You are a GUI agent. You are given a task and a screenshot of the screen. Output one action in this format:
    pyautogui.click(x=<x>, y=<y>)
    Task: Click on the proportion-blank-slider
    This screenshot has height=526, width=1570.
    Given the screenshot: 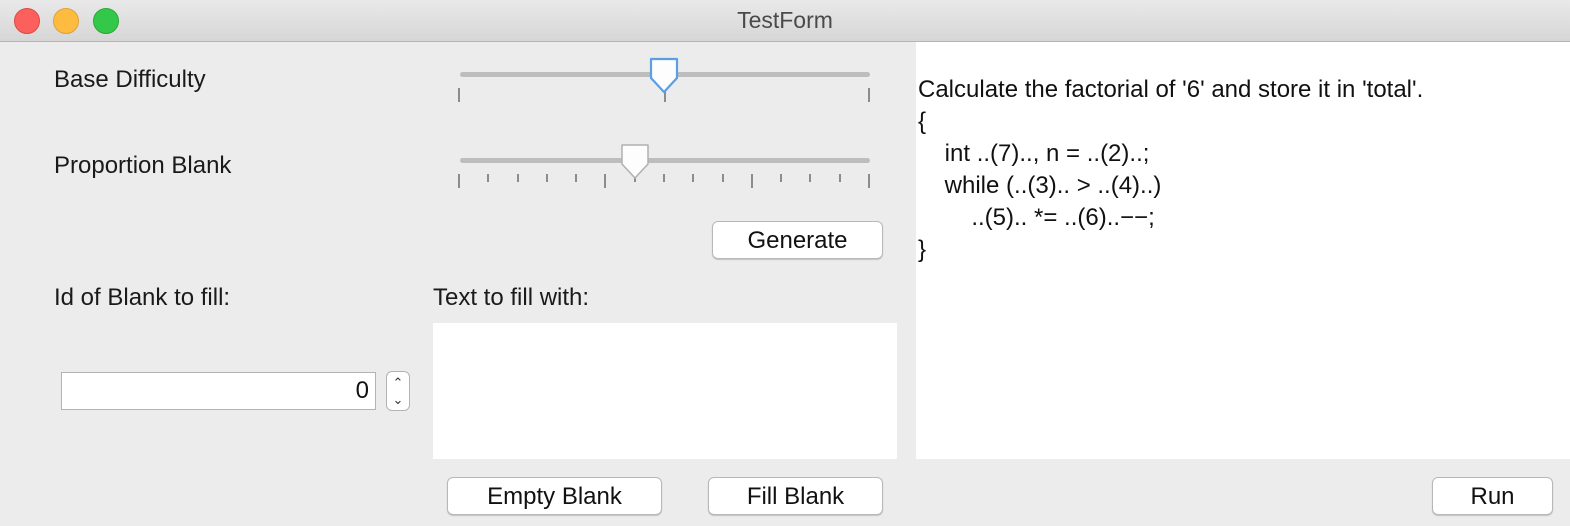 What is the action you would take?
    pyautogui.click(x=665, y=165)
    